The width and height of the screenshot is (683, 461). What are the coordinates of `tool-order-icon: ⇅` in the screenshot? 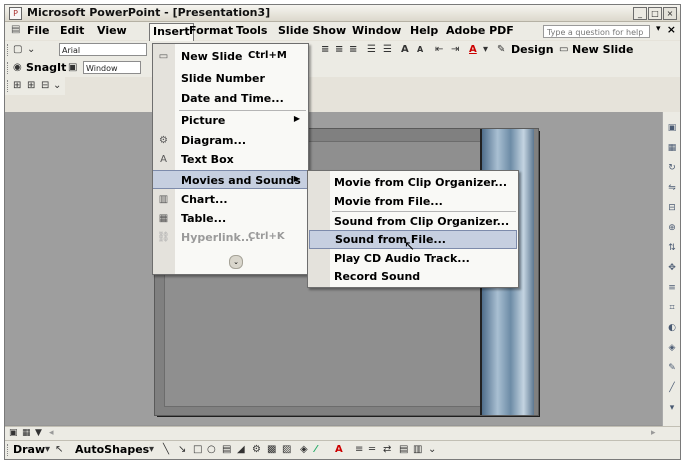 It's located at (672, 248).